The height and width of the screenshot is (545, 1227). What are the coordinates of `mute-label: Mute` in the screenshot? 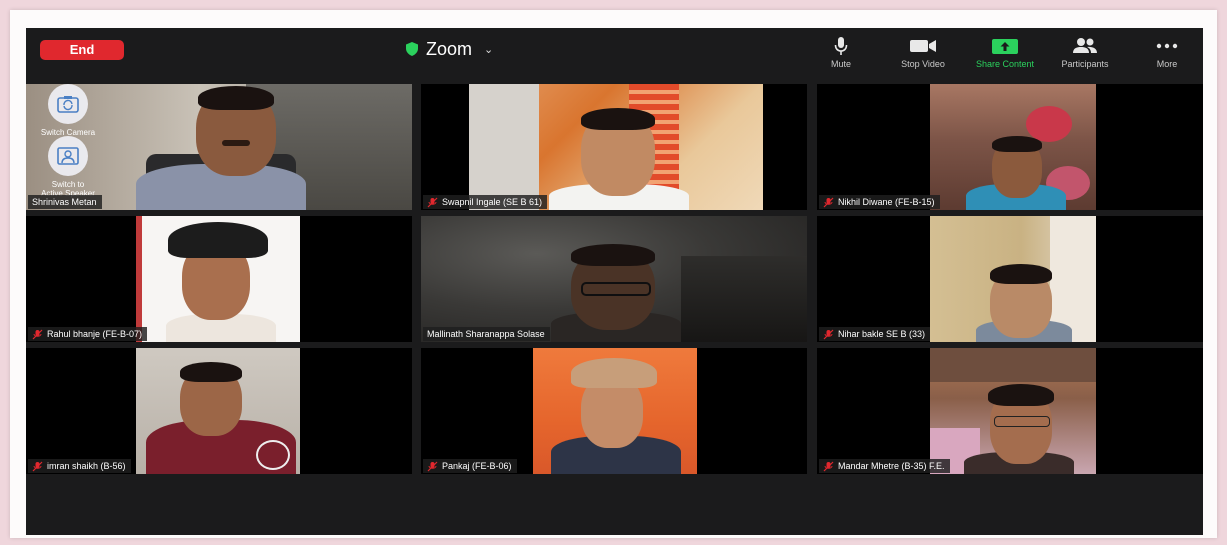 It's located at (840, 64).